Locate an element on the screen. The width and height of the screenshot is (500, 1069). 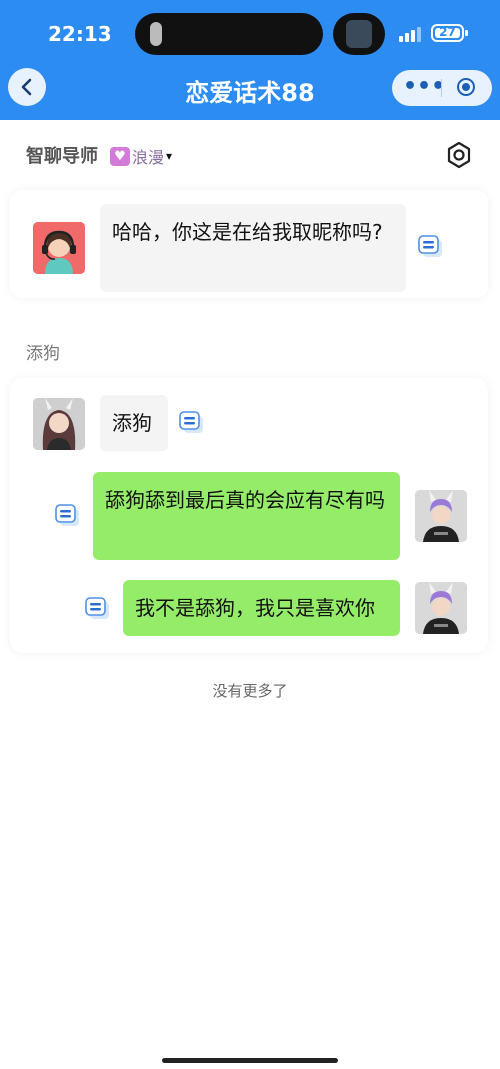
heart-icon: ♥ is located at coordinates (120, 156).